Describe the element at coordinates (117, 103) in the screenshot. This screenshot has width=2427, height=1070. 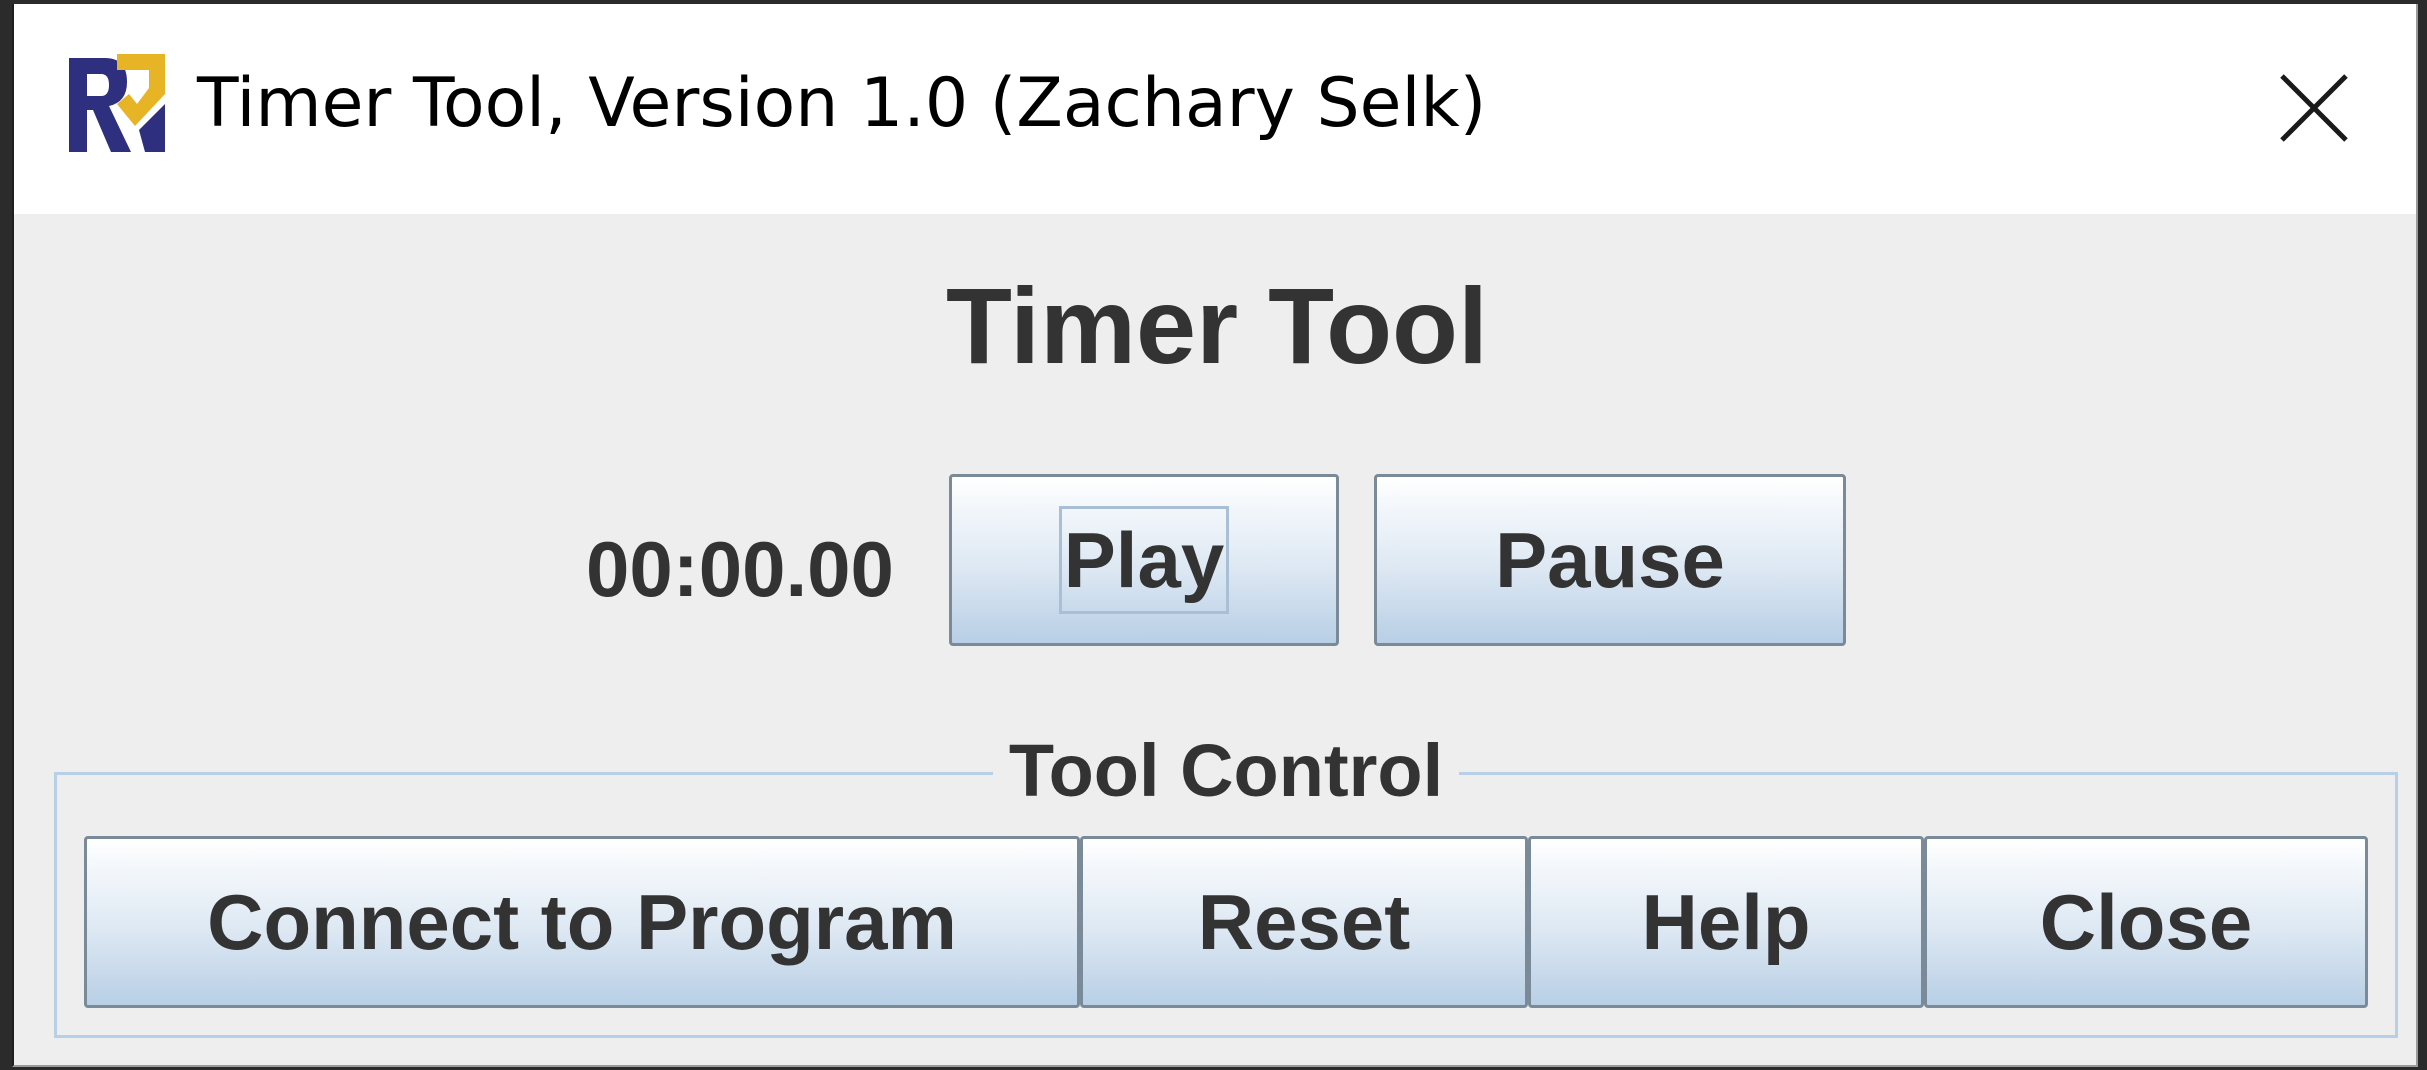
I see `app-logo-icon` at that location.